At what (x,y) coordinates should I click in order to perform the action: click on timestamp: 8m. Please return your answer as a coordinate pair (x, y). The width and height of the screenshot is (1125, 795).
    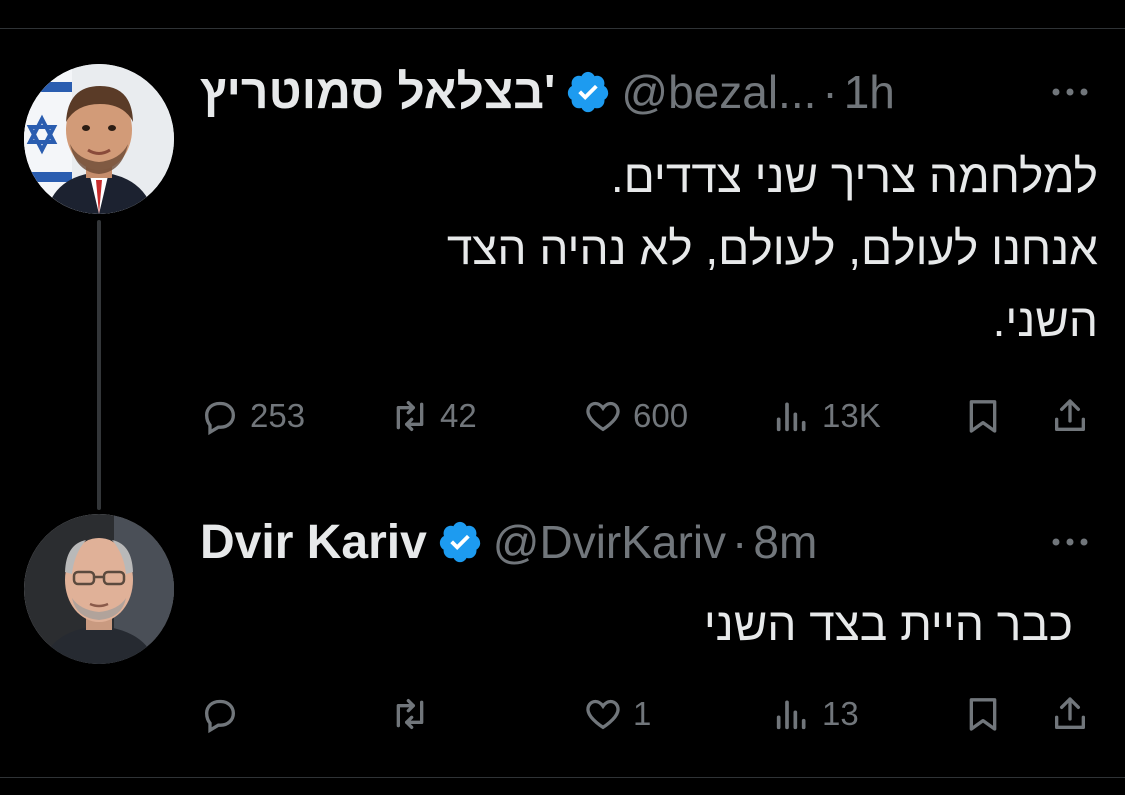
    Looking at the image, I should click on (785, 542).